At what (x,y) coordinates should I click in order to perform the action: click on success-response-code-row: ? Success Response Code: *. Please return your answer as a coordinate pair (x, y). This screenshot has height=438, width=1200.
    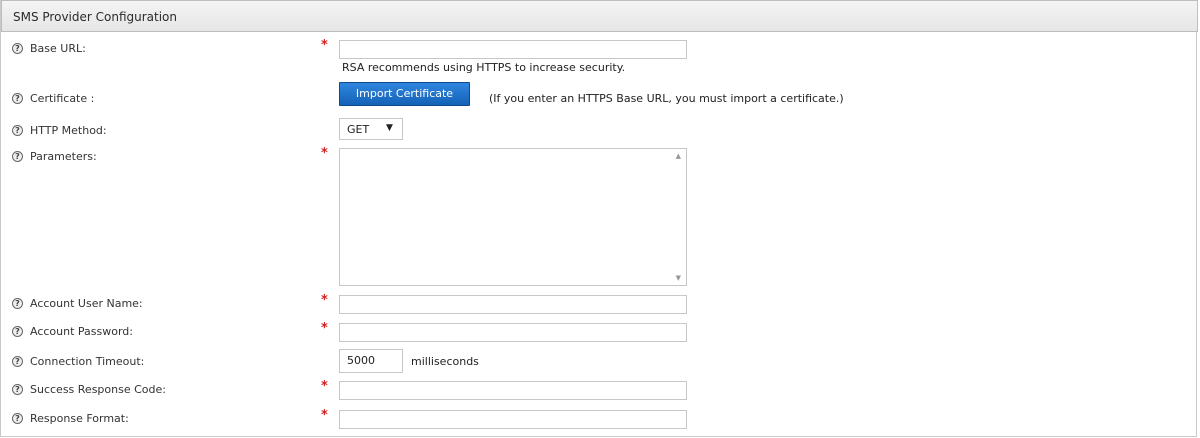
    Looking at the image, I should click on (599, 390).